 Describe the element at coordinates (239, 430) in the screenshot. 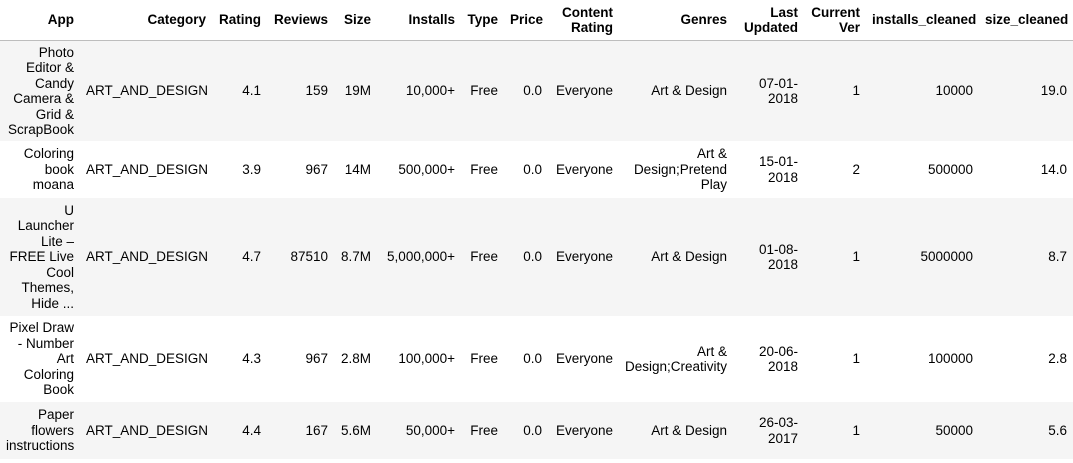

I see `cell-rating: 4.4` at that location.